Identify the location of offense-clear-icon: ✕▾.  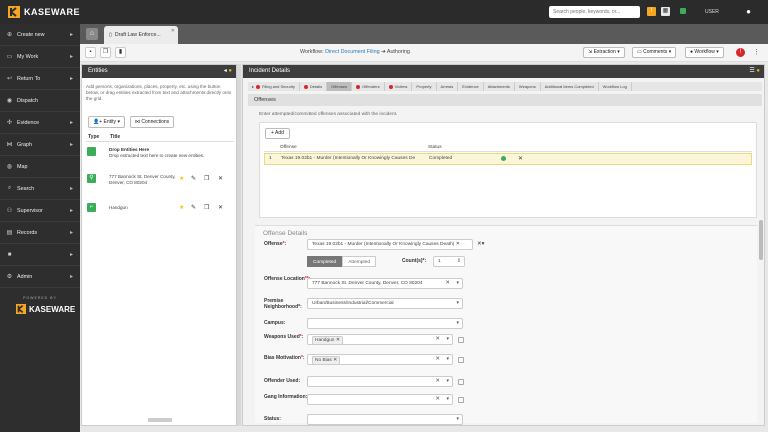
(480, 244).